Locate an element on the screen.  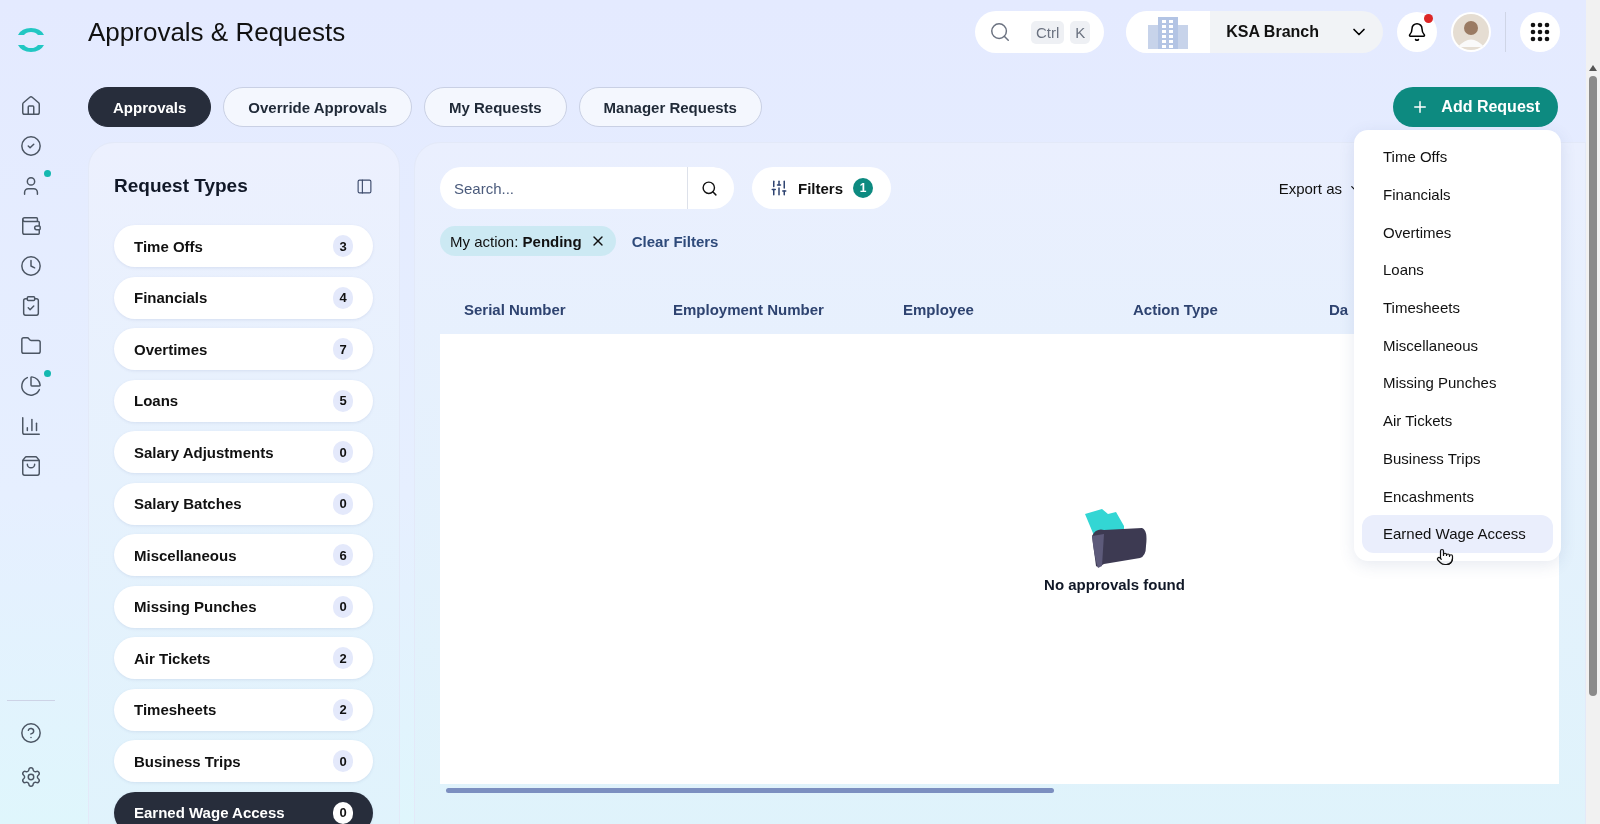
home-icon is located at coordinates (31, 106).